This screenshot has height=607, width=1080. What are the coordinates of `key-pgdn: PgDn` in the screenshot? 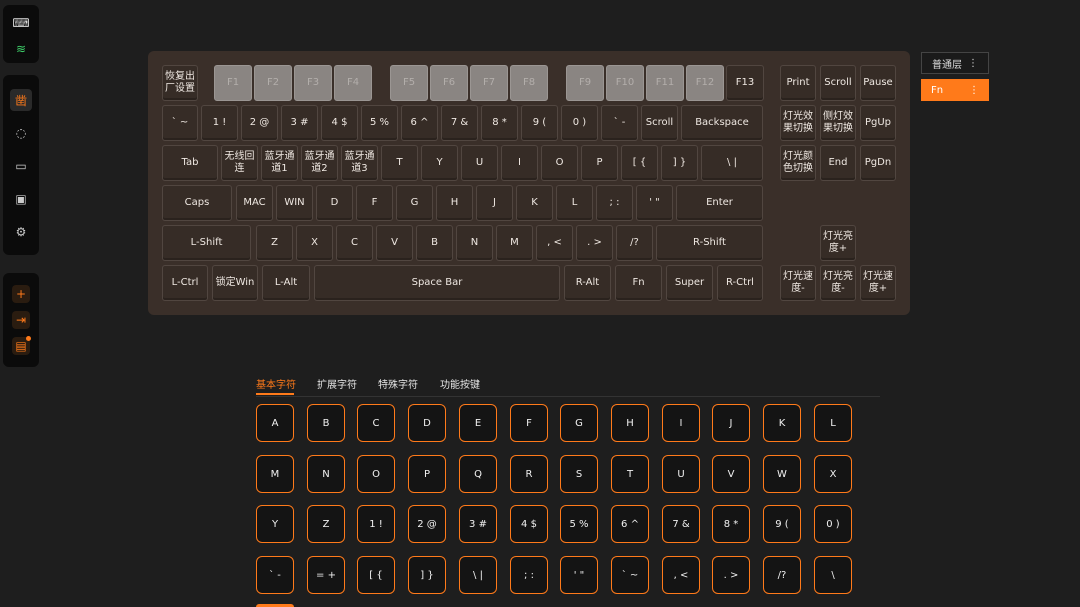 It's located at (878, 163).